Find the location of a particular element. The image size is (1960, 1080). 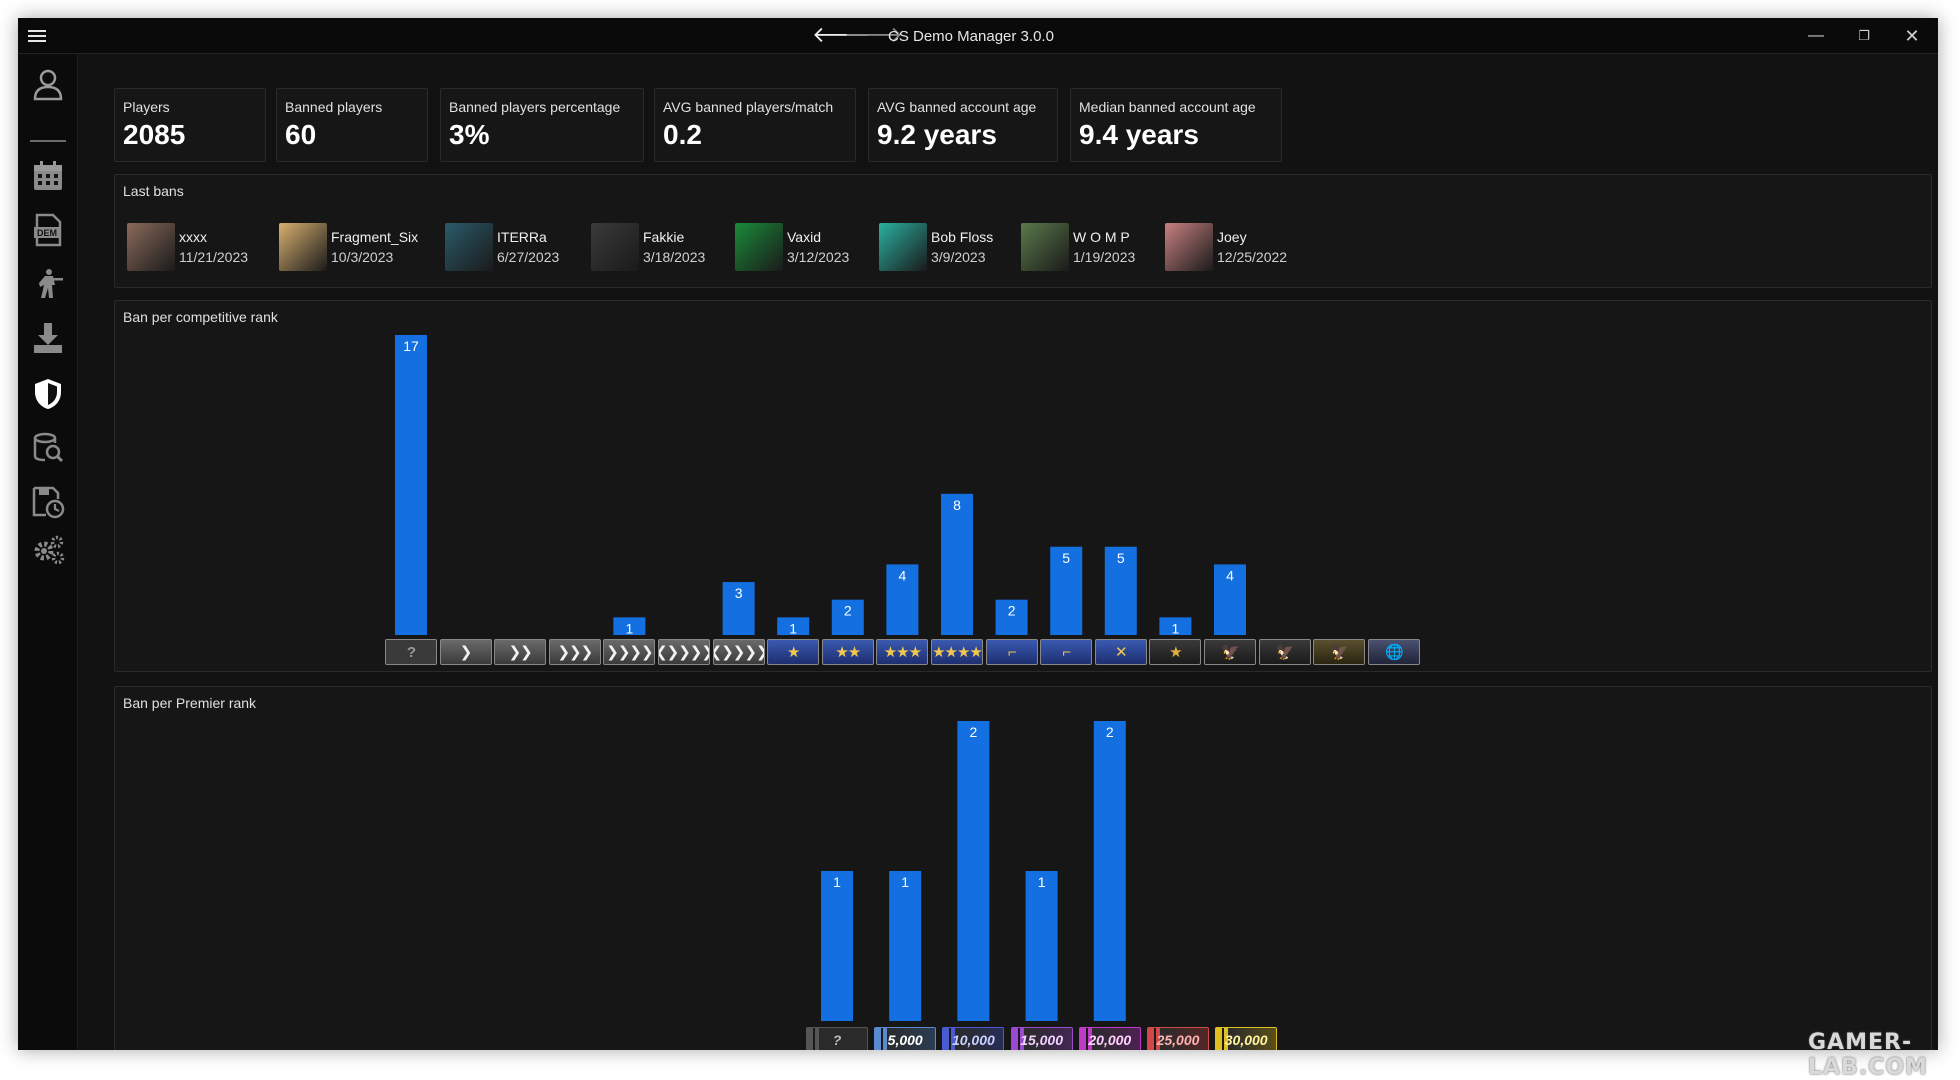

premier-rank-chart: 1 1 2 1 2 is located at coordinates (973, 871).